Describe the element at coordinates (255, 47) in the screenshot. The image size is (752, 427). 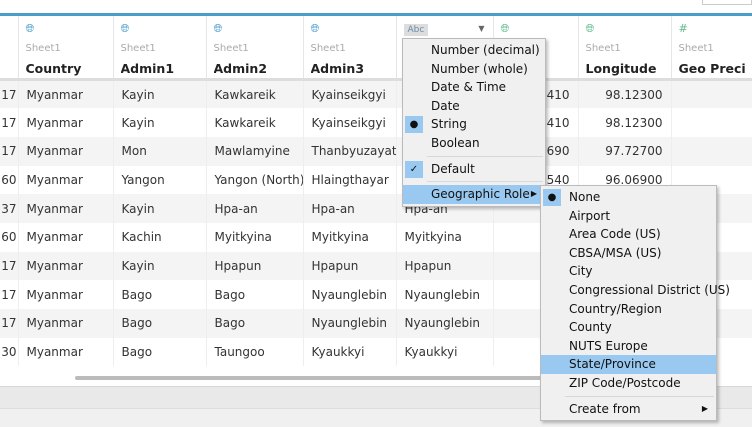
I see `column-header-admin2: 🌐︎ Sheet1 Admin2` at that location.